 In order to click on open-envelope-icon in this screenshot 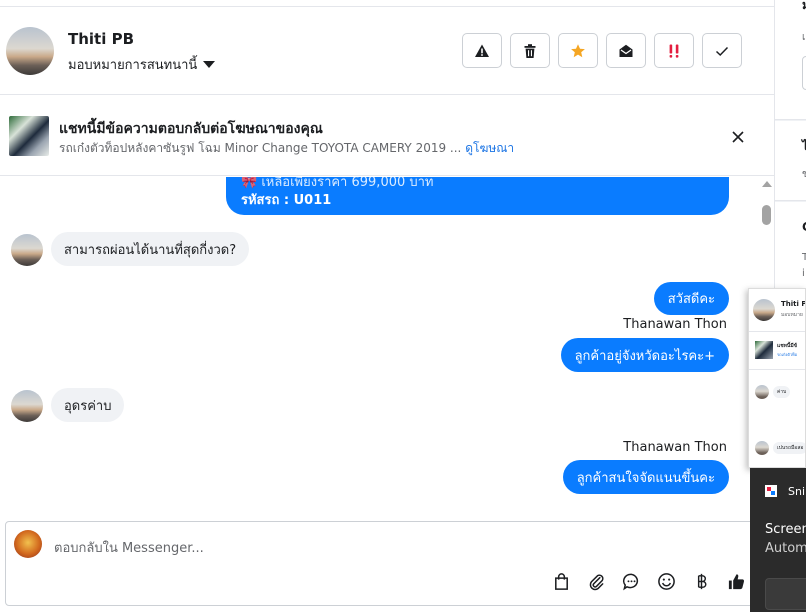, I will do `click(626, 50)`.